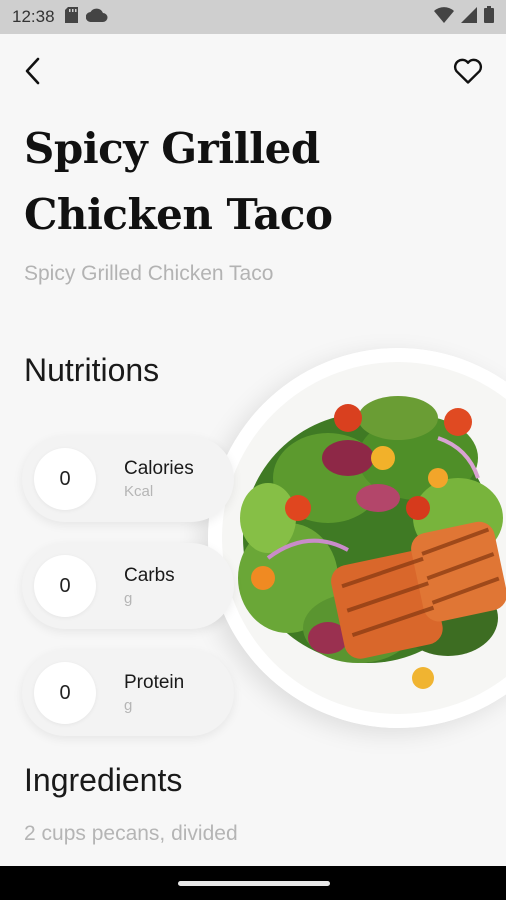  I want to click on signal-icon, so click(469, 17).